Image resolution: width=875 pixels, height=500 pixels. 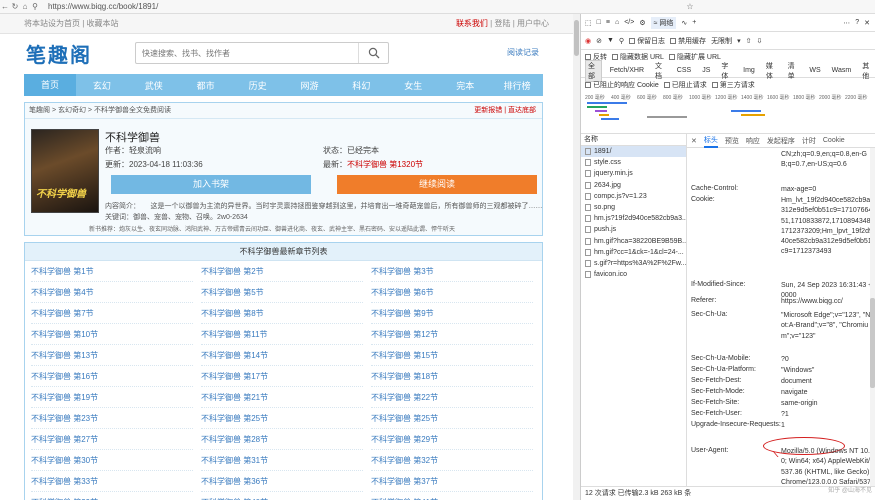 I want to click on filter-chip: Img, so click(x=749, y=70).